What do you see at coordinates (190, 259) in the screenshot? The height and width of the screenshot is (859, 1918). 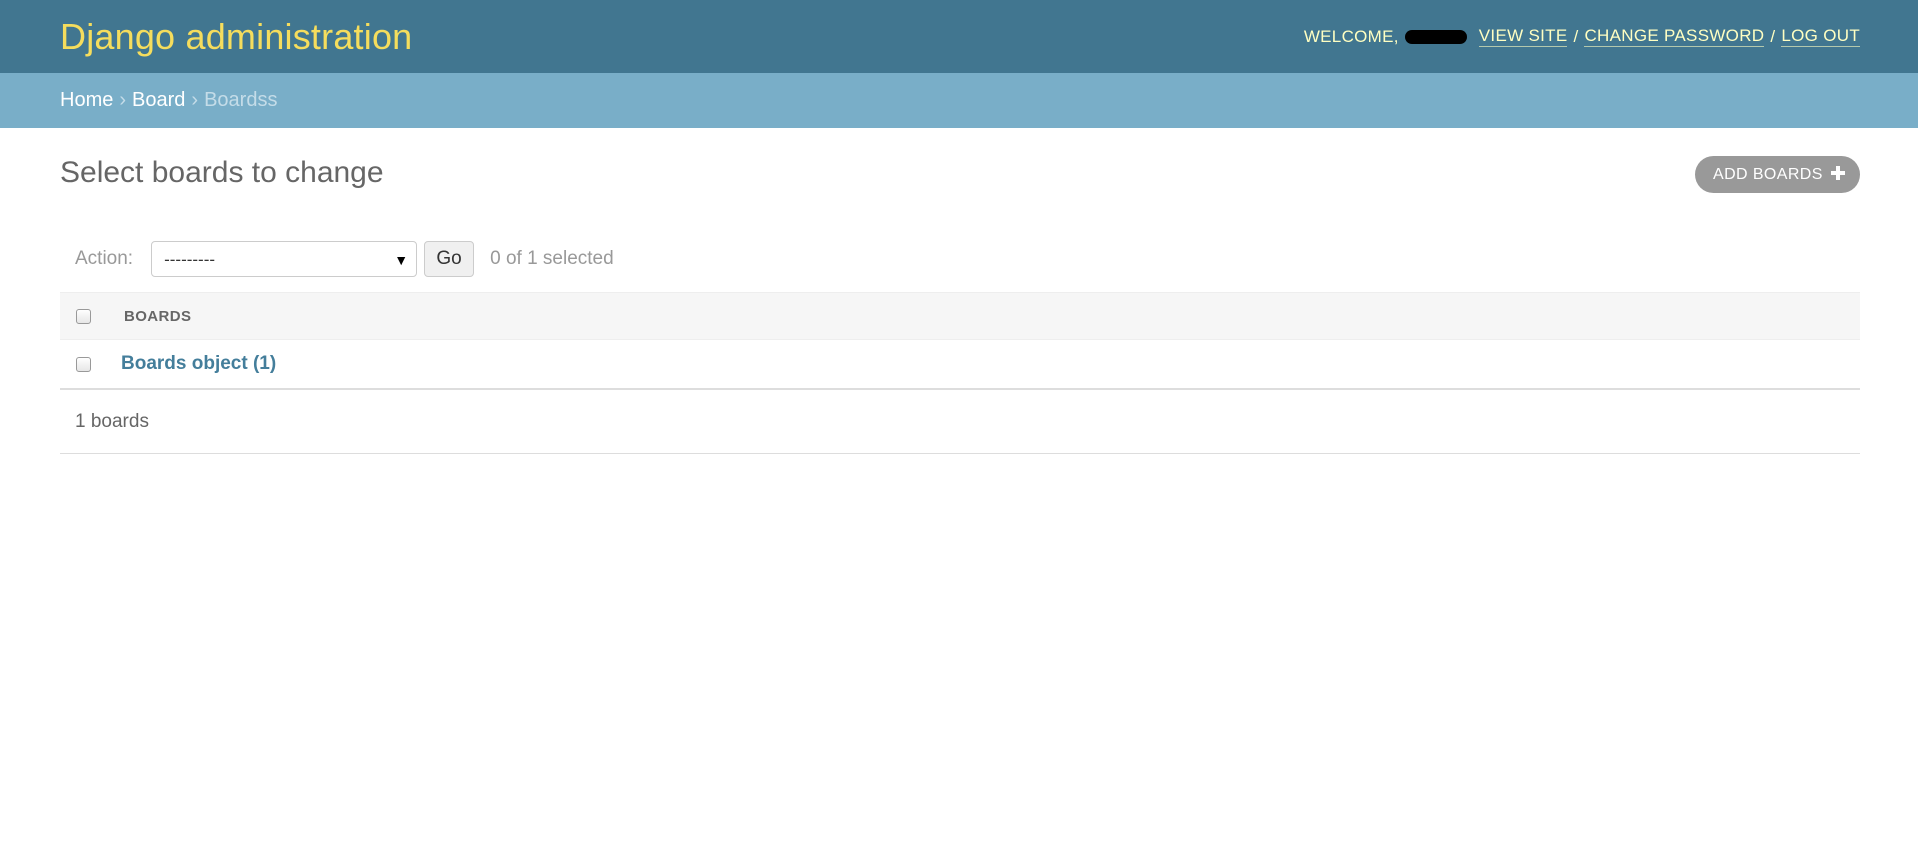 I see `action-select-value: ---------` at bounding box center [190, 259].